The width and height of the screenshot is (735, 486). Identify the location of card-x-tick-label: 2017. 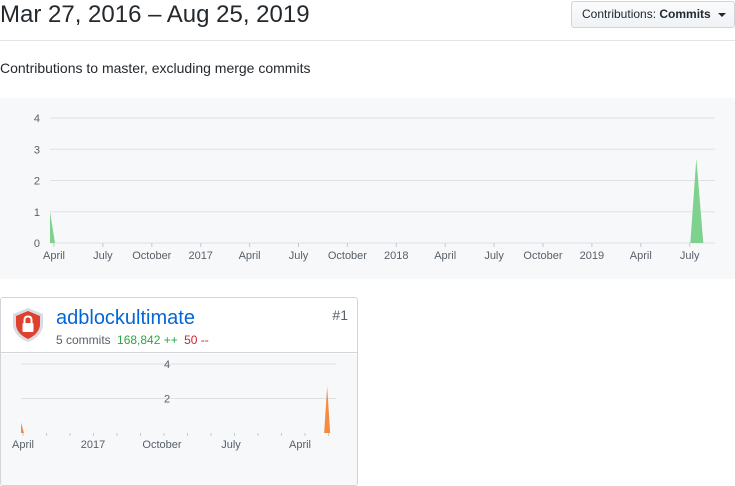
(93, 445).